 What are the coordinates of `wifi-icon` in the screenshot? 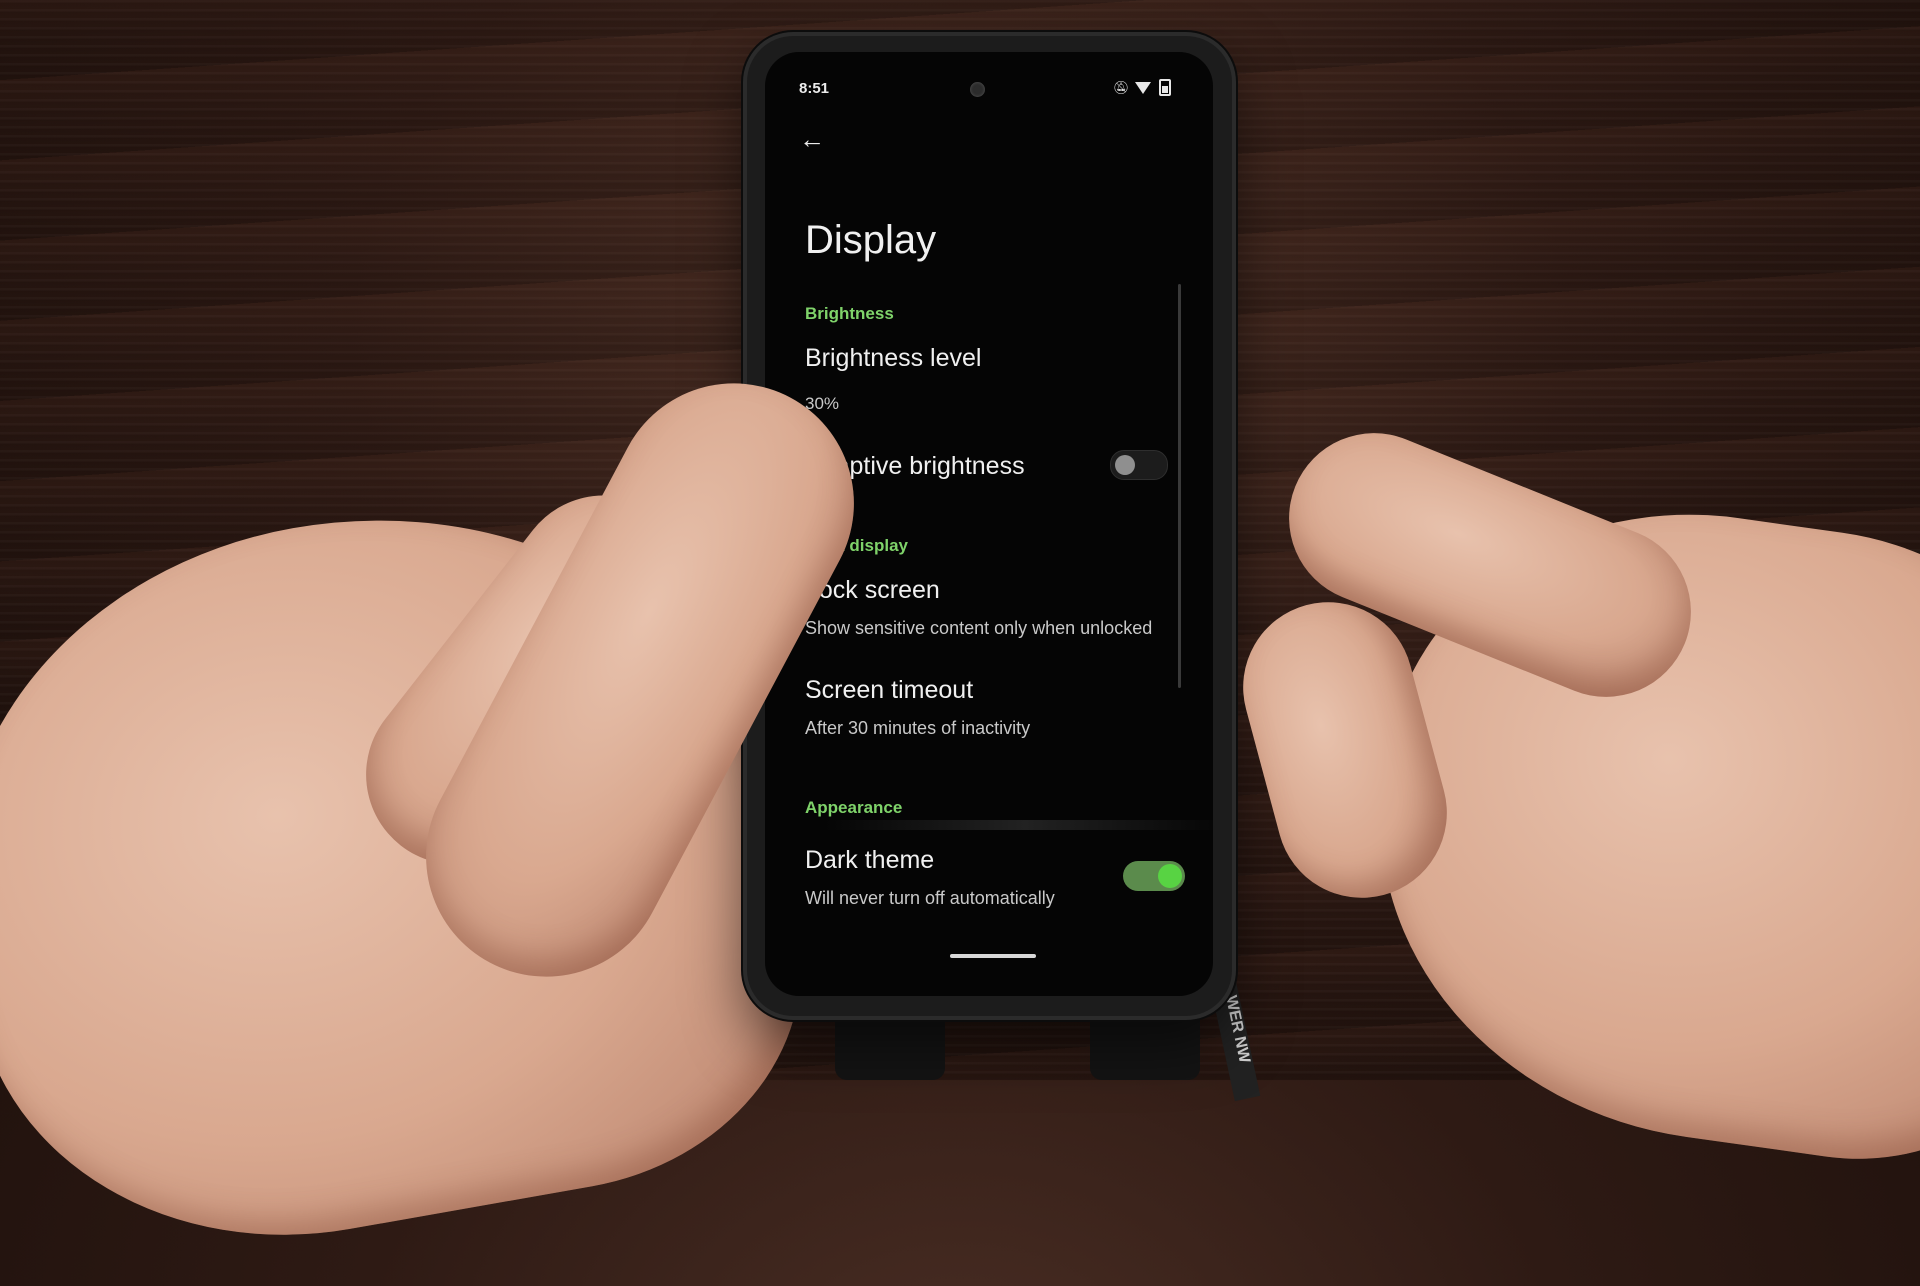 It's located at (1143, 87).